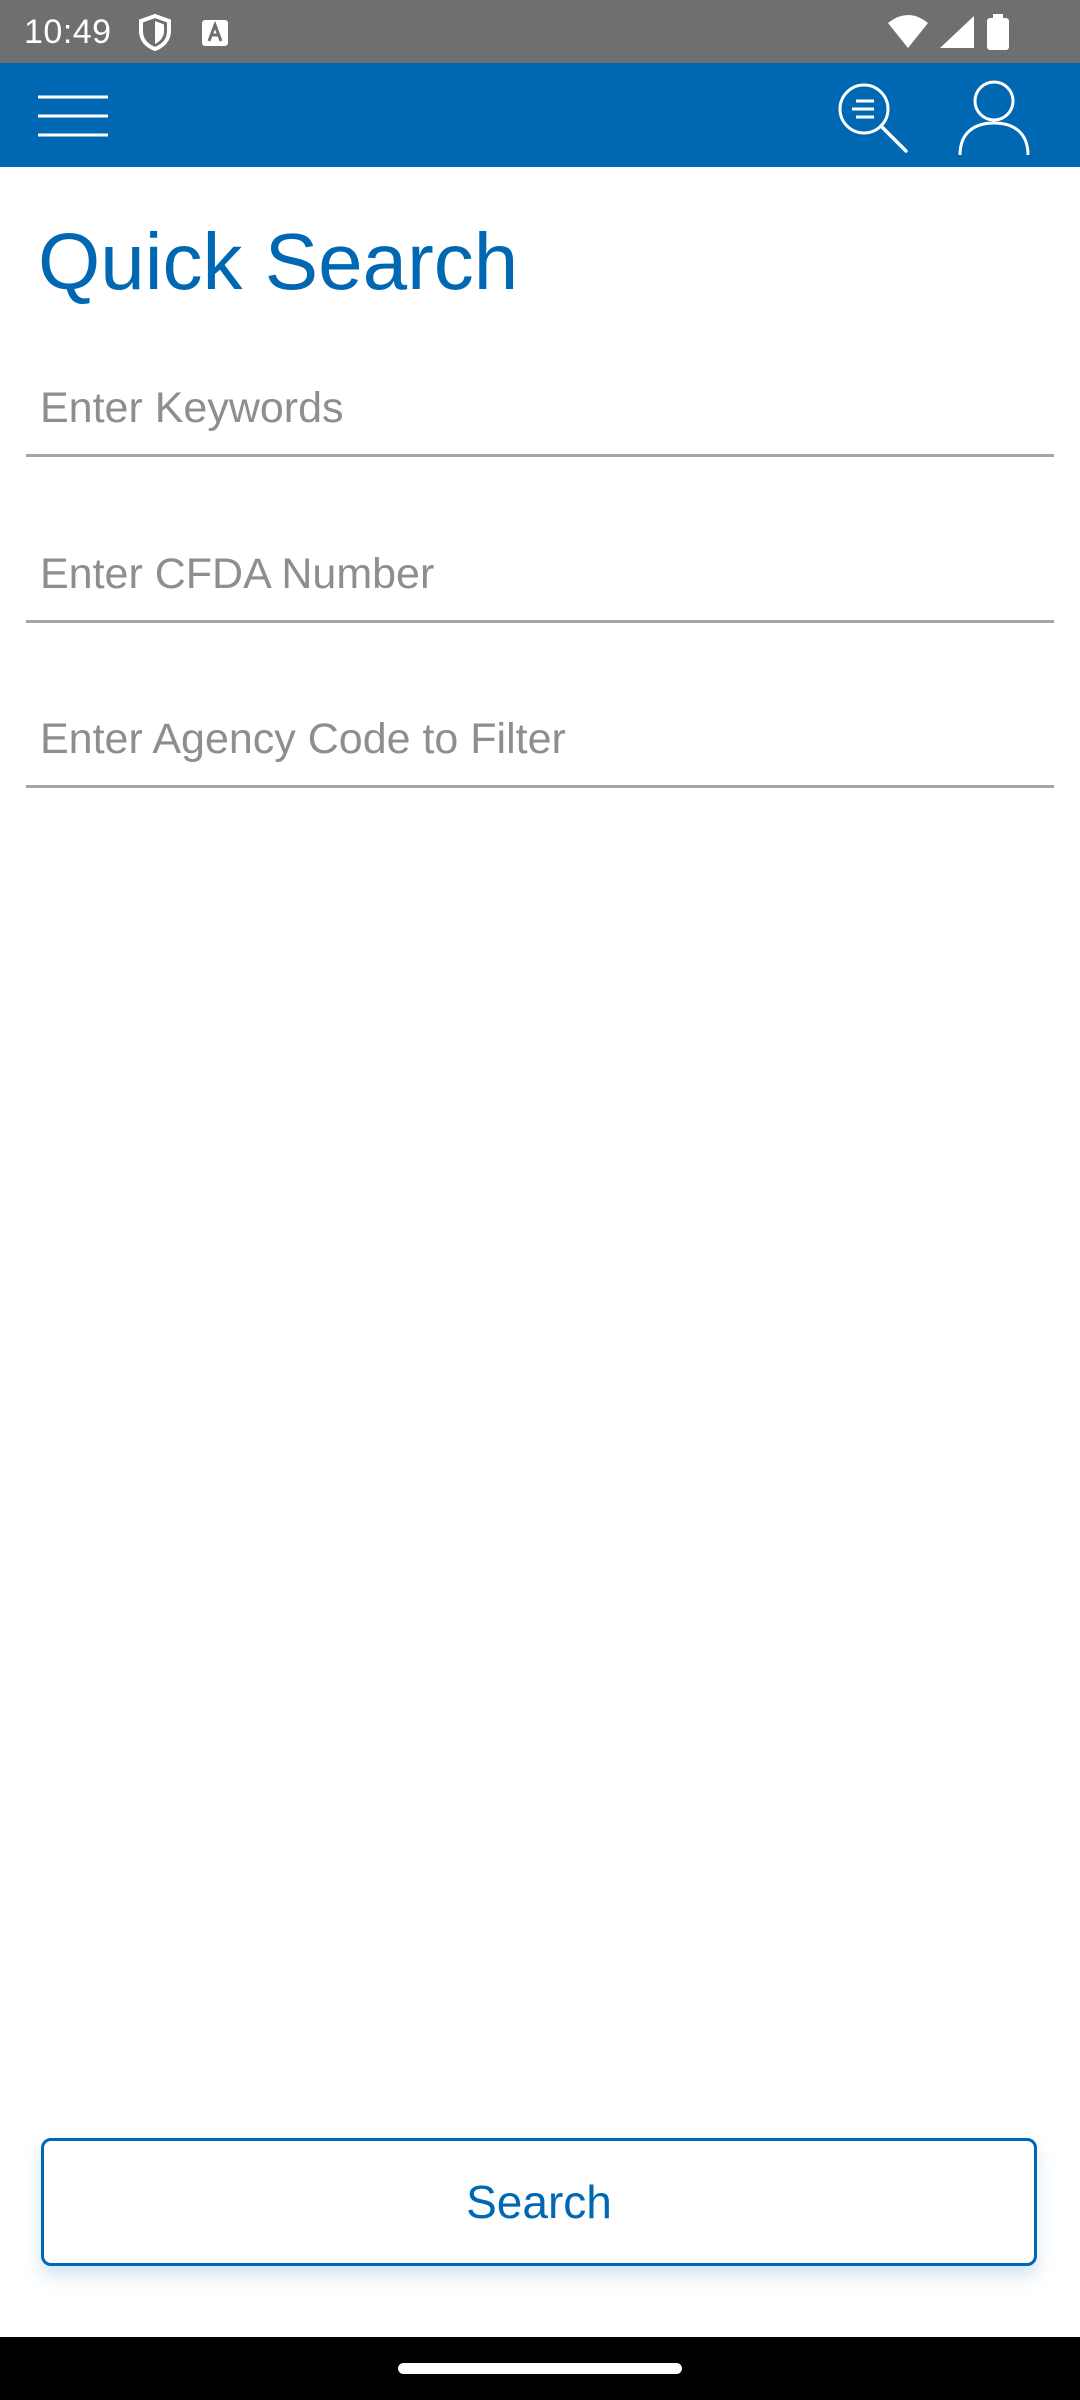  I want to click on battery-icon, so click(998, 32).